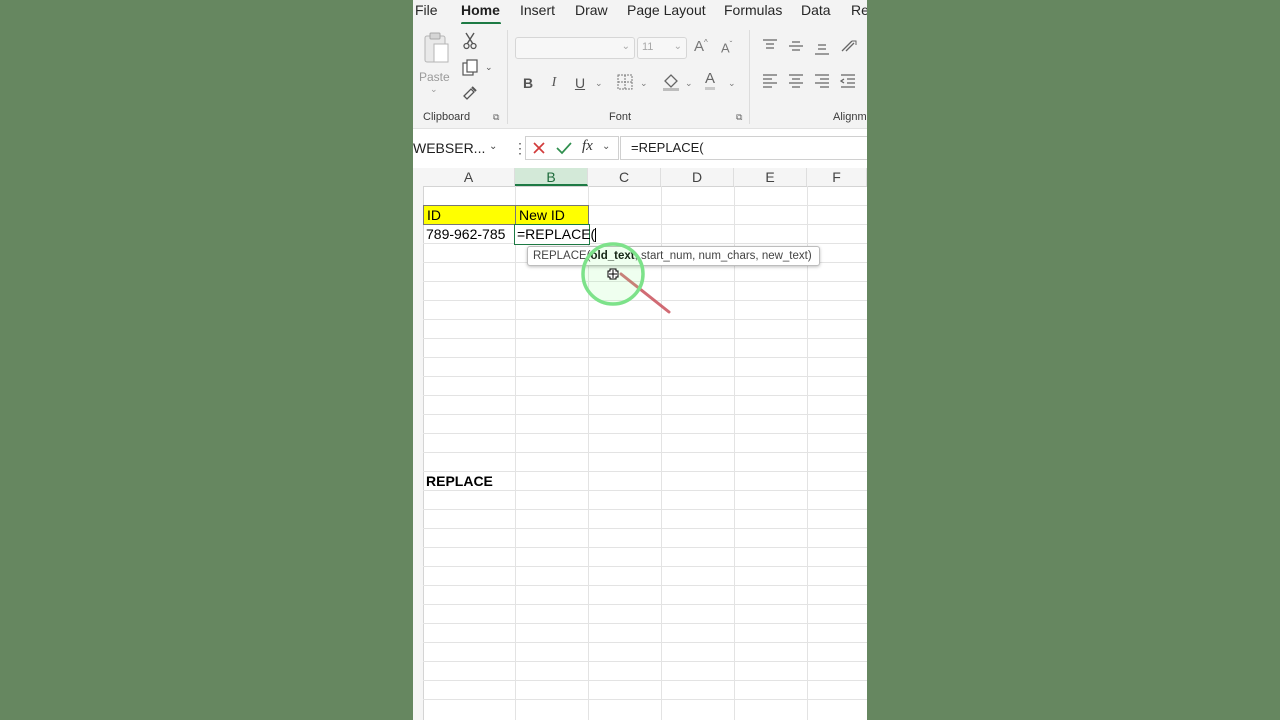 Image resolution: width=1280 pixels, height=720 pixels. I want to click on cursor-highlight-icon, so click(626, 278).